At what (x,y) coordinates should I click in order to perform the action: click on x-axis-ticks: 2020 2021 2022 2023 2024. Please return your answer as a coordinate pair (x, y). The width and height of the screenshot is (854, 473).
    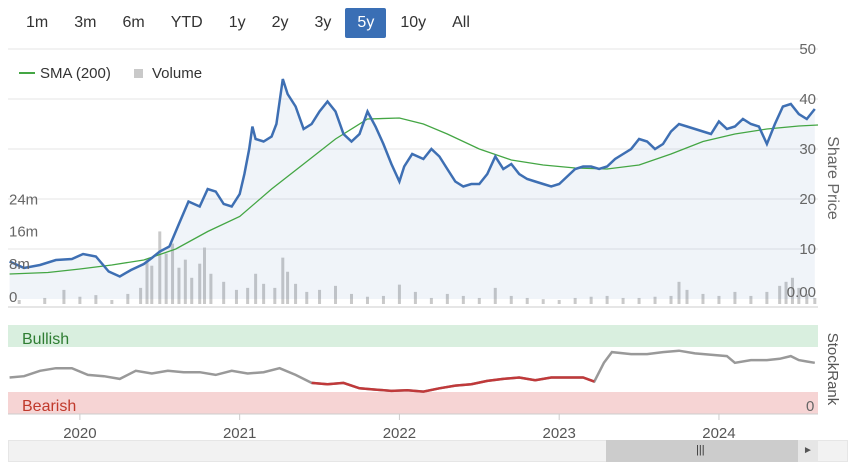
    Looking at the image, I should click on (399, 428).